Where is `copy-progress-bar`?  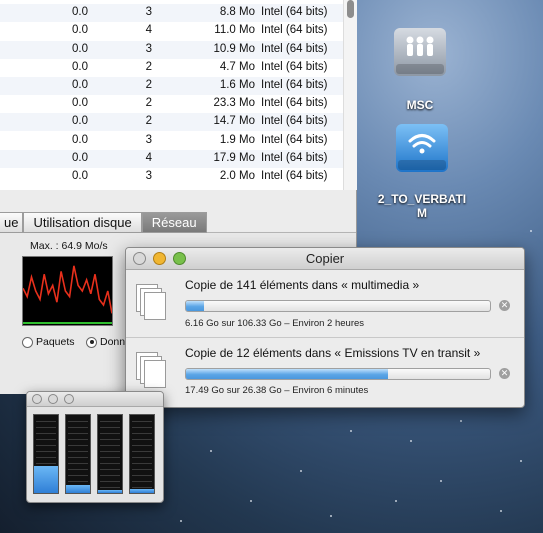 copy-progress-bar is located at coordinates (338, 374).